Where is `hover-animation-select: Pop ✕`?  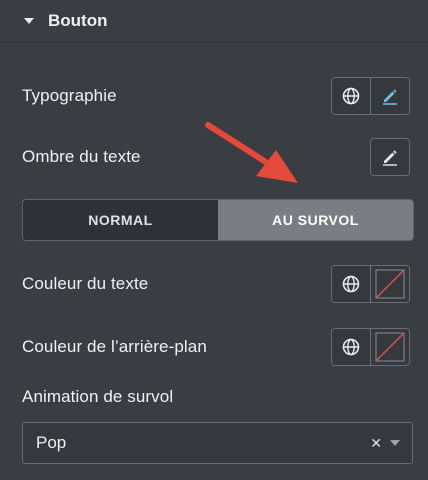 hover-animation-select: Pop ✕ is located at coordinates (217, 443).